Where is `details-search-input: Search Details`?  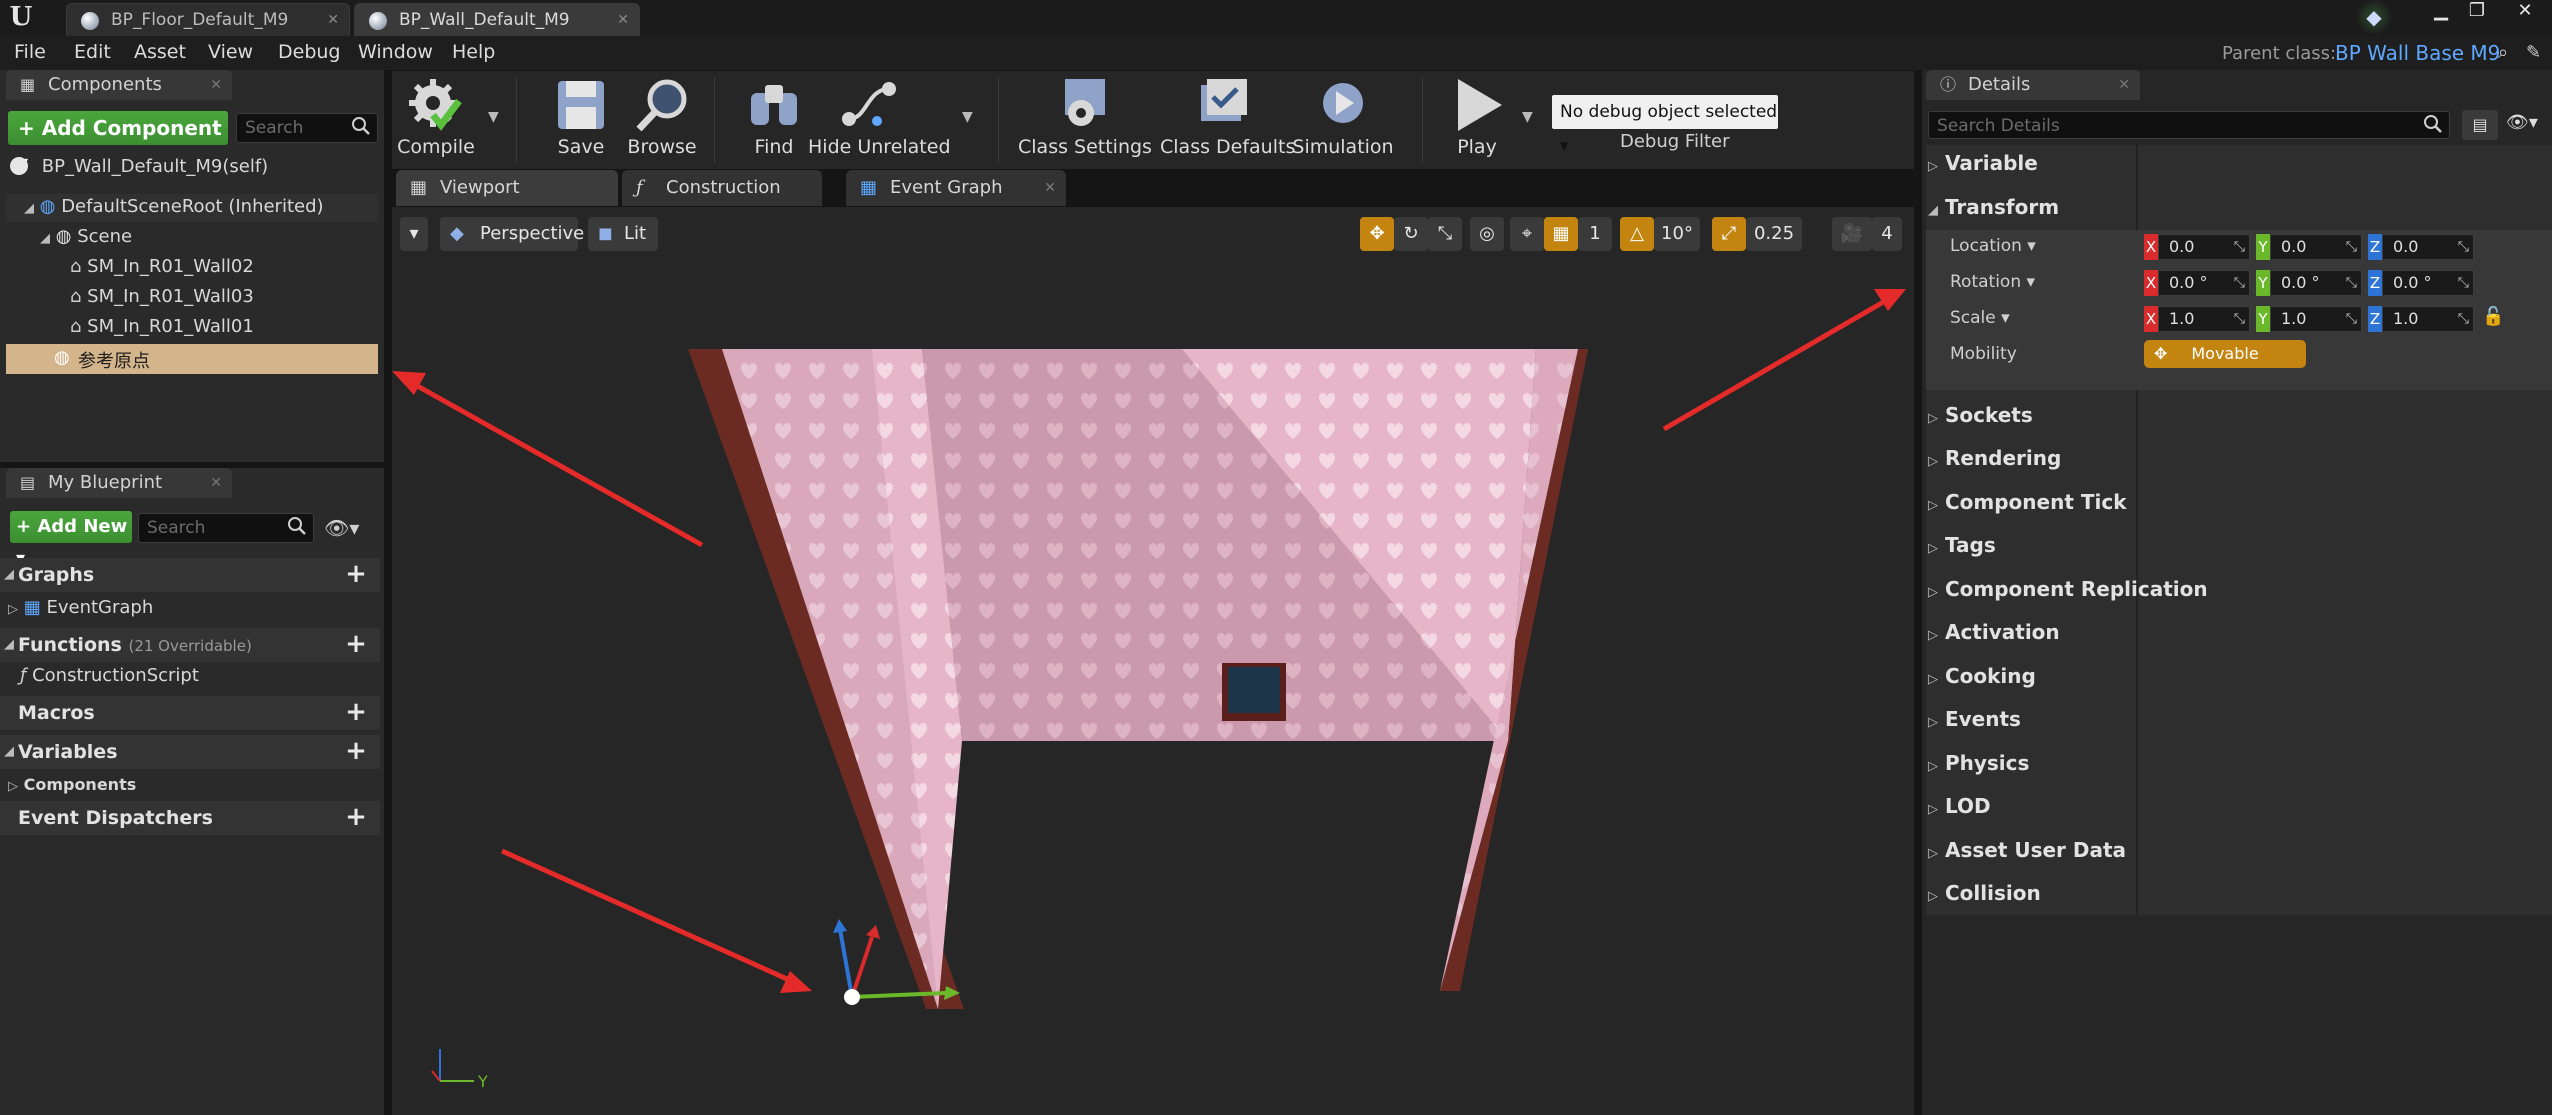 details-search-input: Search Details is located at coordinates (2189, 125).